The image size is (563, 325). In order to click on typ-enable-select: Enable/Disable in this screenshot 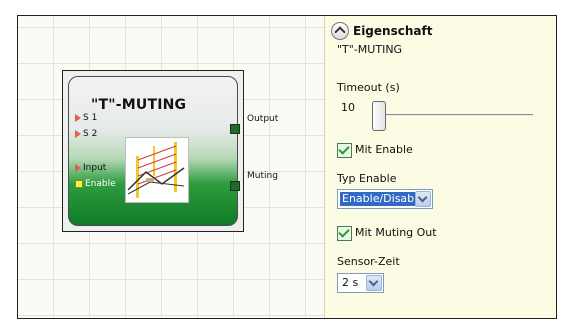, I will do `click(385, 199)`.